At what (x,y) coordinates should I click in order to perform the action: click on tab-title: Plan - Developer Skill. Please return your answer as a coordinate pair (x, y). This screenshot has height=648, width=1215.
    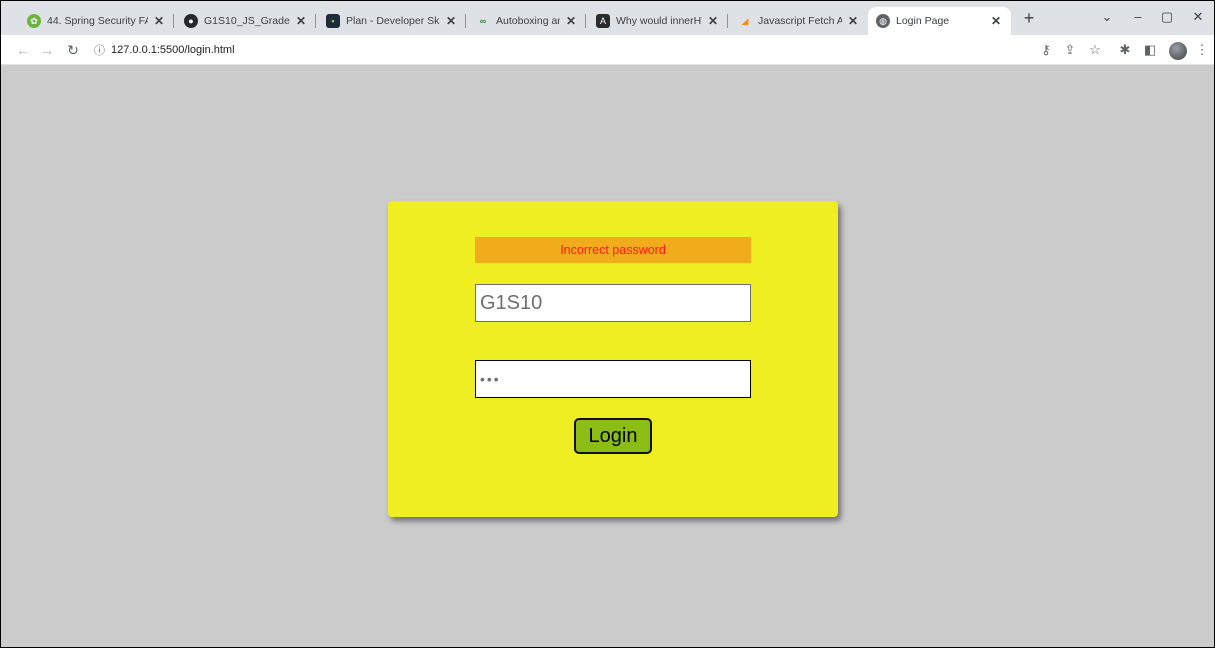
    Looking at the image, I should click on (393, 21).